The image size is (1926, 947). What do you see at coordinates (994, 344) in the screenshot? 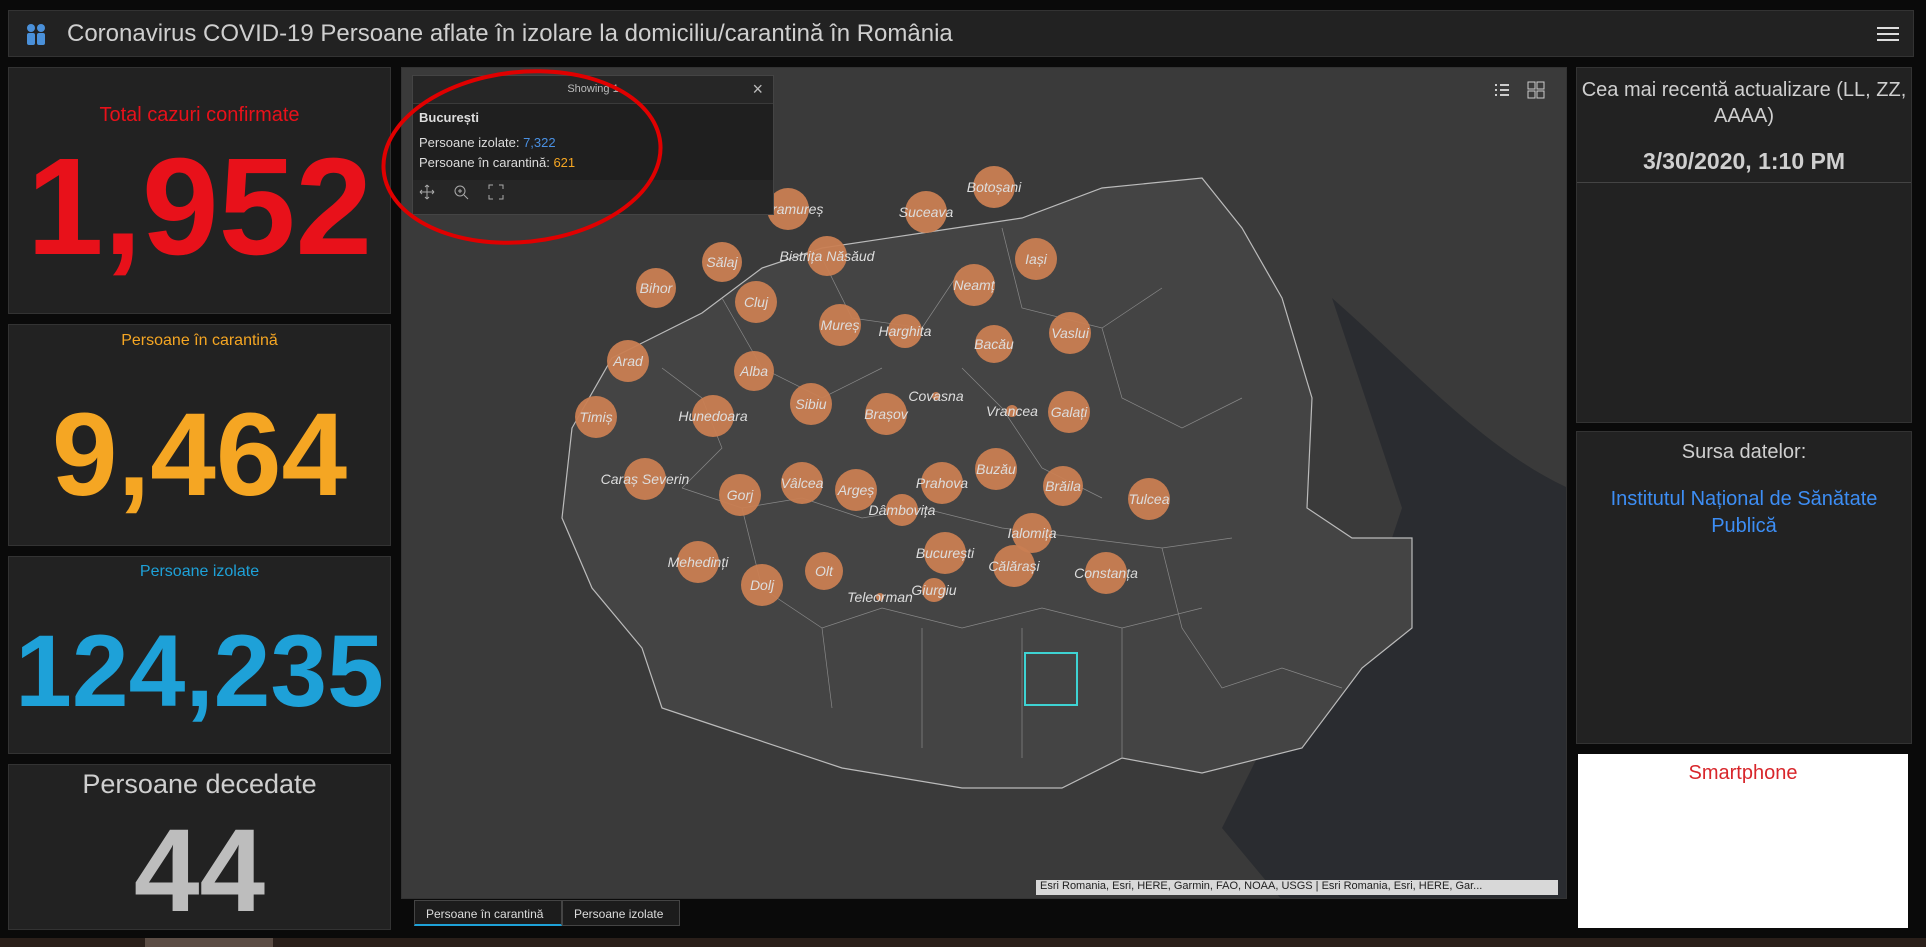
I see `county-label-bacau: Bacău` at bounding box center [994, 344].